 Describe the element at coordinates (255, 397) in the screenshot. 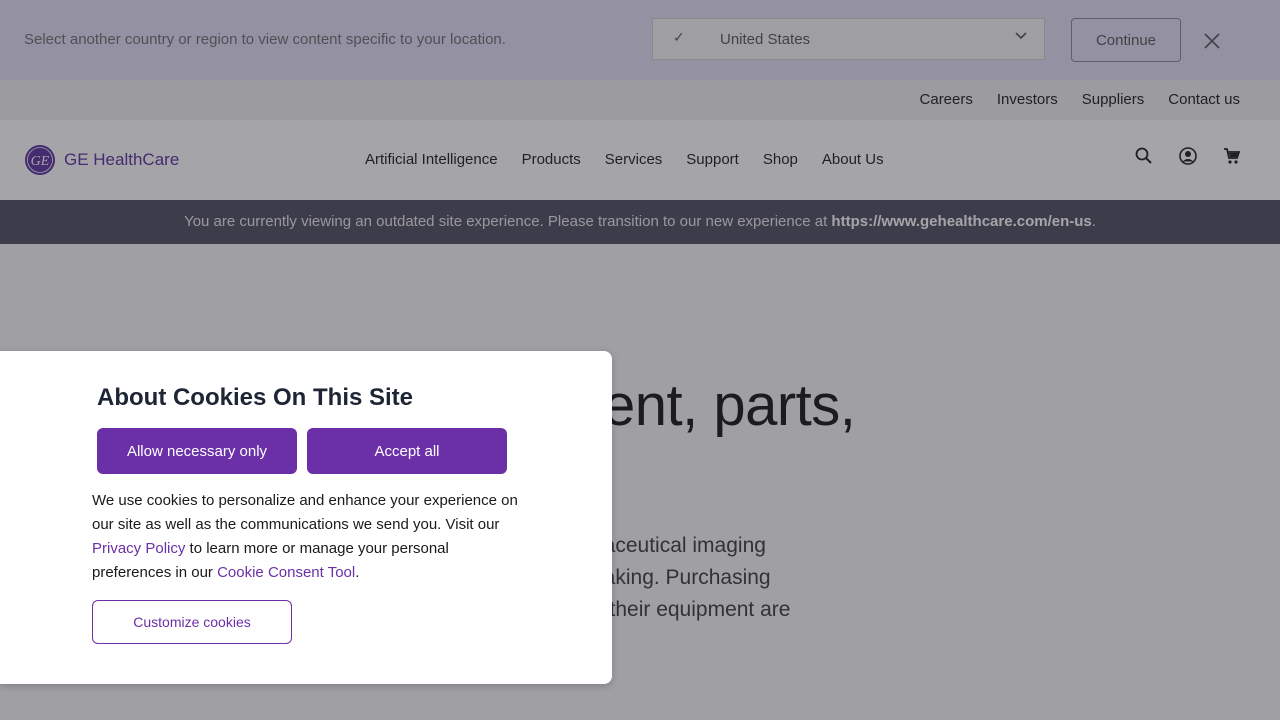

I see `cookie-dialog-title: About Cookies On This Site` at that location.